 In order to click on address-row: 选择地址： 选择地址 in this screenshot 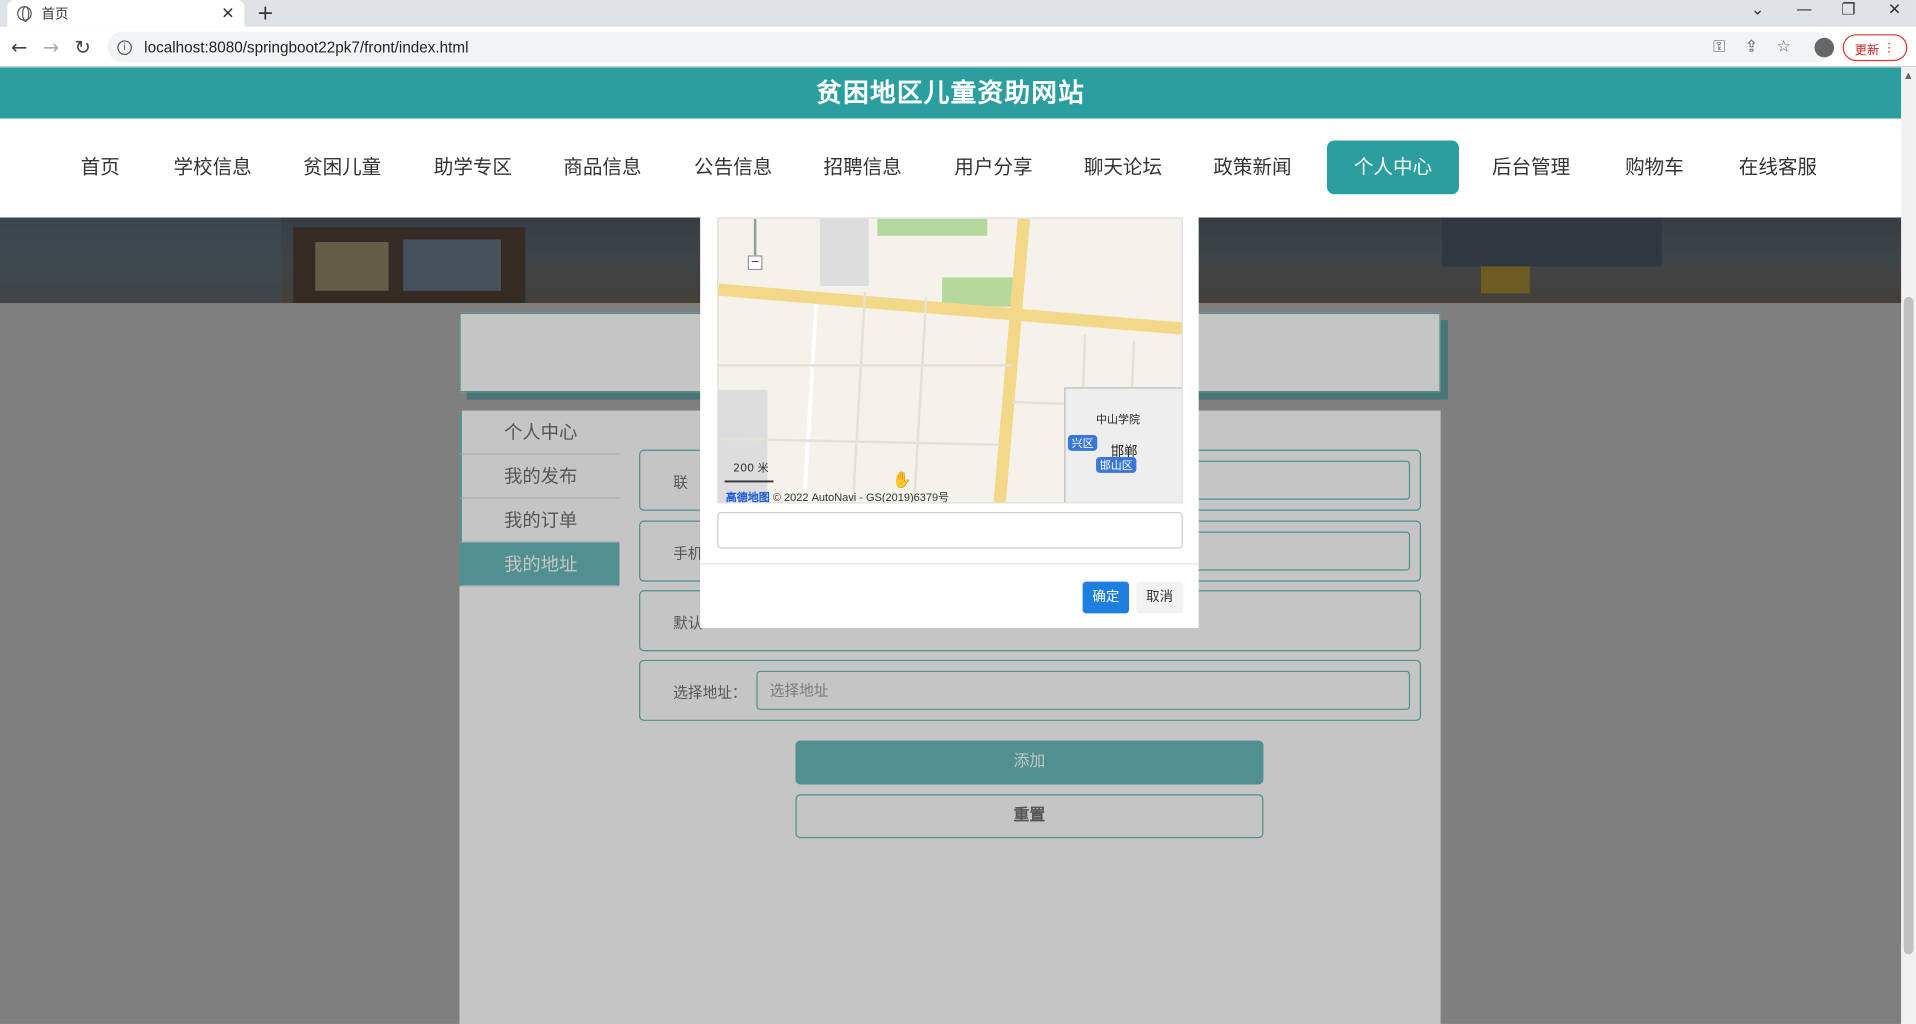, I will do `click(1030, 690)`.